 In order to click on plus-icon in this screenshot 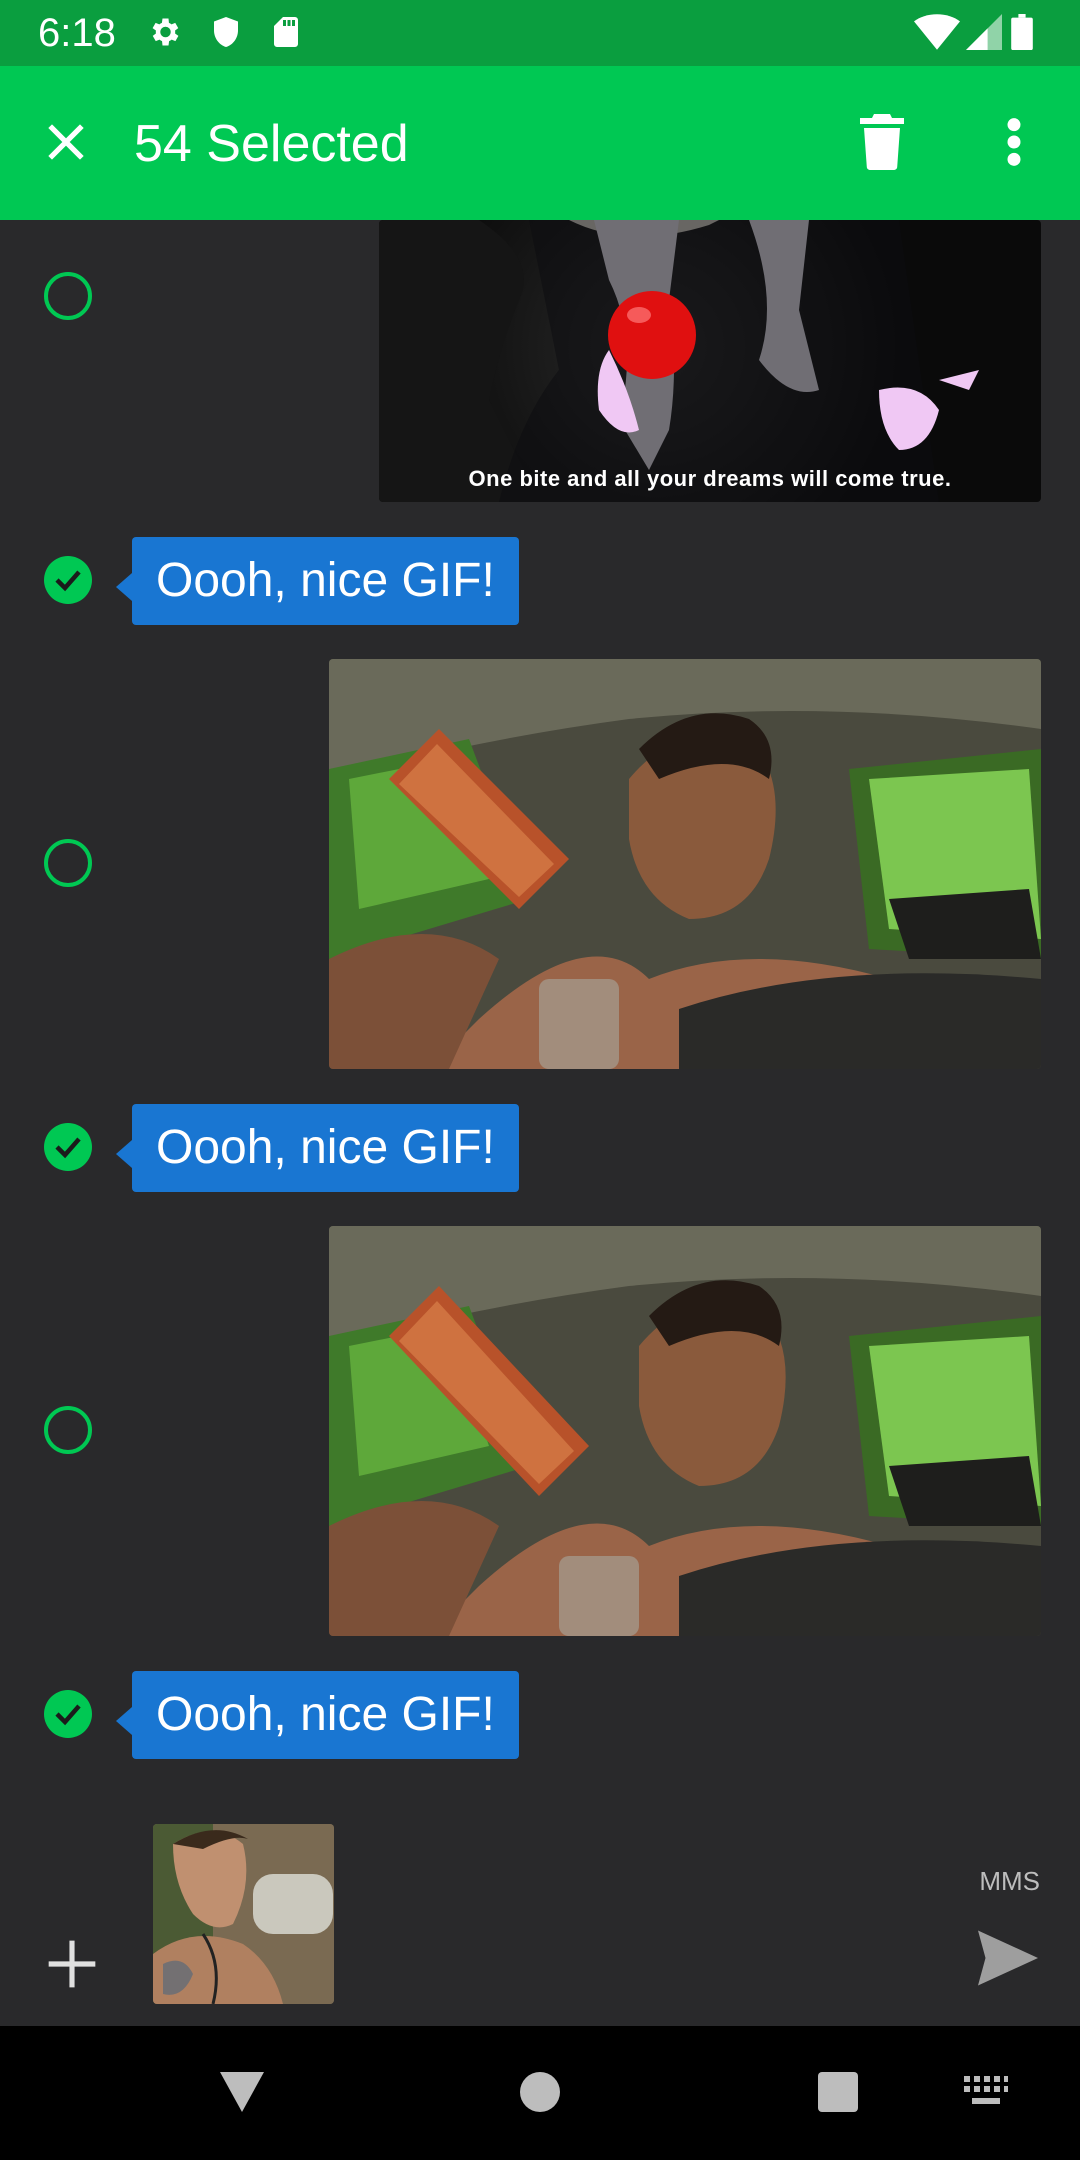, I will do `click(72, 1966)`.